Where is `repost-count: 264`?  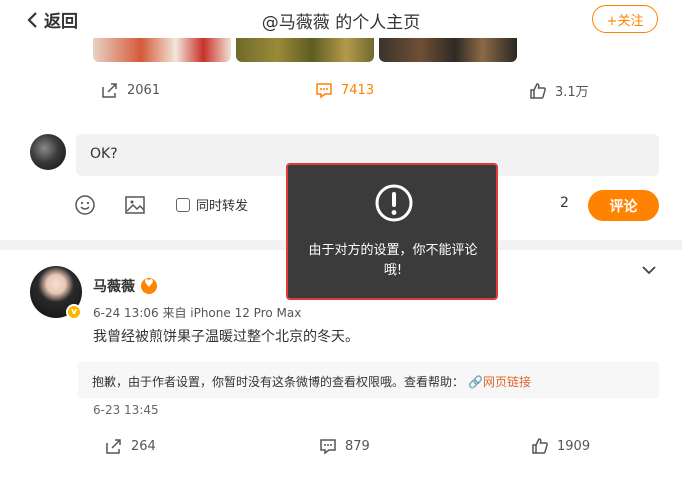 repost-count: 264 is located at coordinates (143, 446).